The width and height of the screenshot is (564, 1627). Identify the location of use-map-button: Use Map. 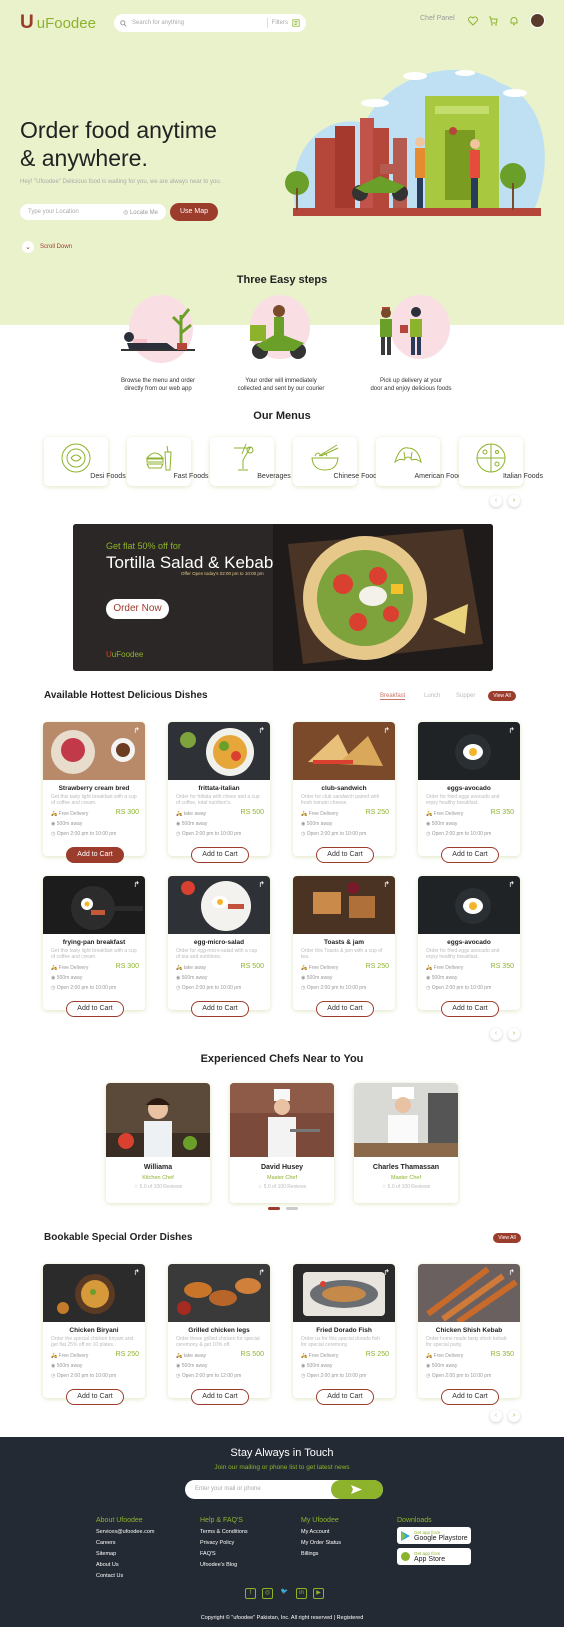
(194, 212).